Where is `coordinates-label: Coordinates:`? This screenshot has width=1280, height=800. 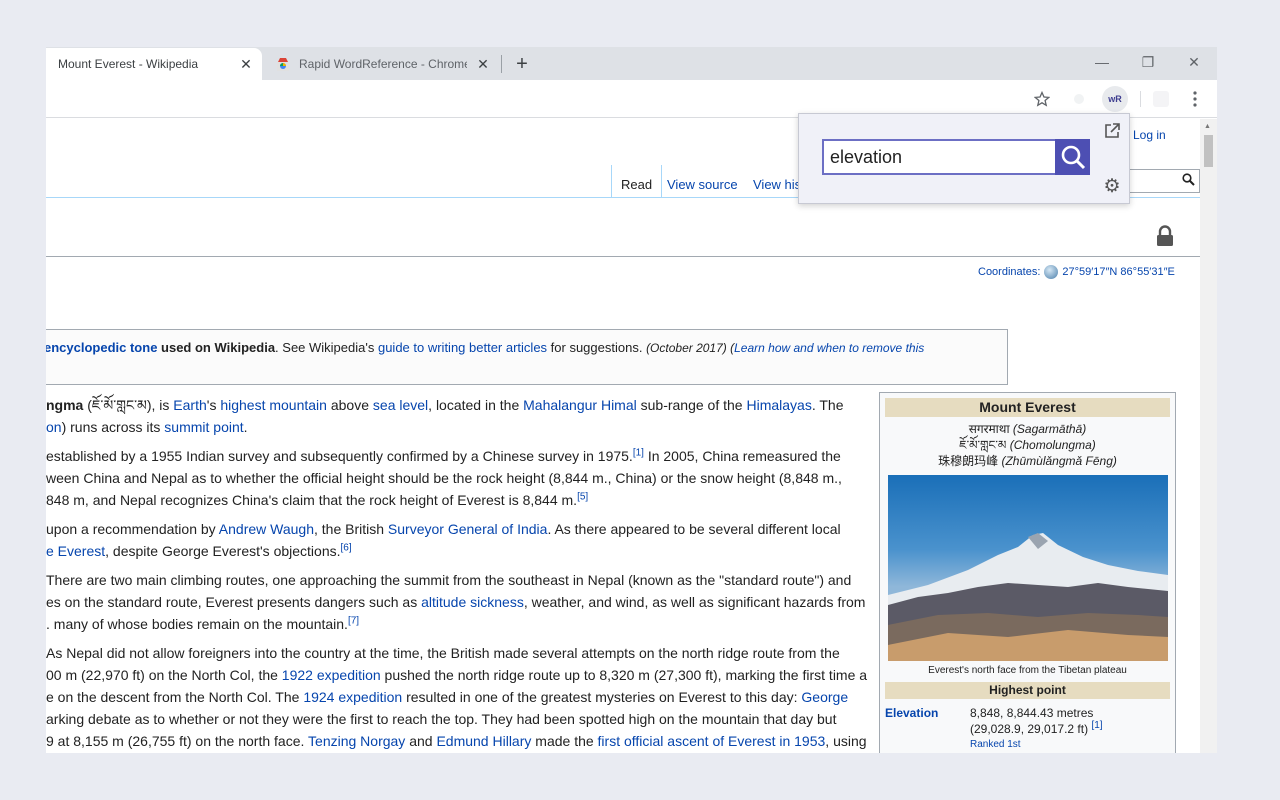
coordinates-label: Coordinates: is located at coordinates (1009, 272).